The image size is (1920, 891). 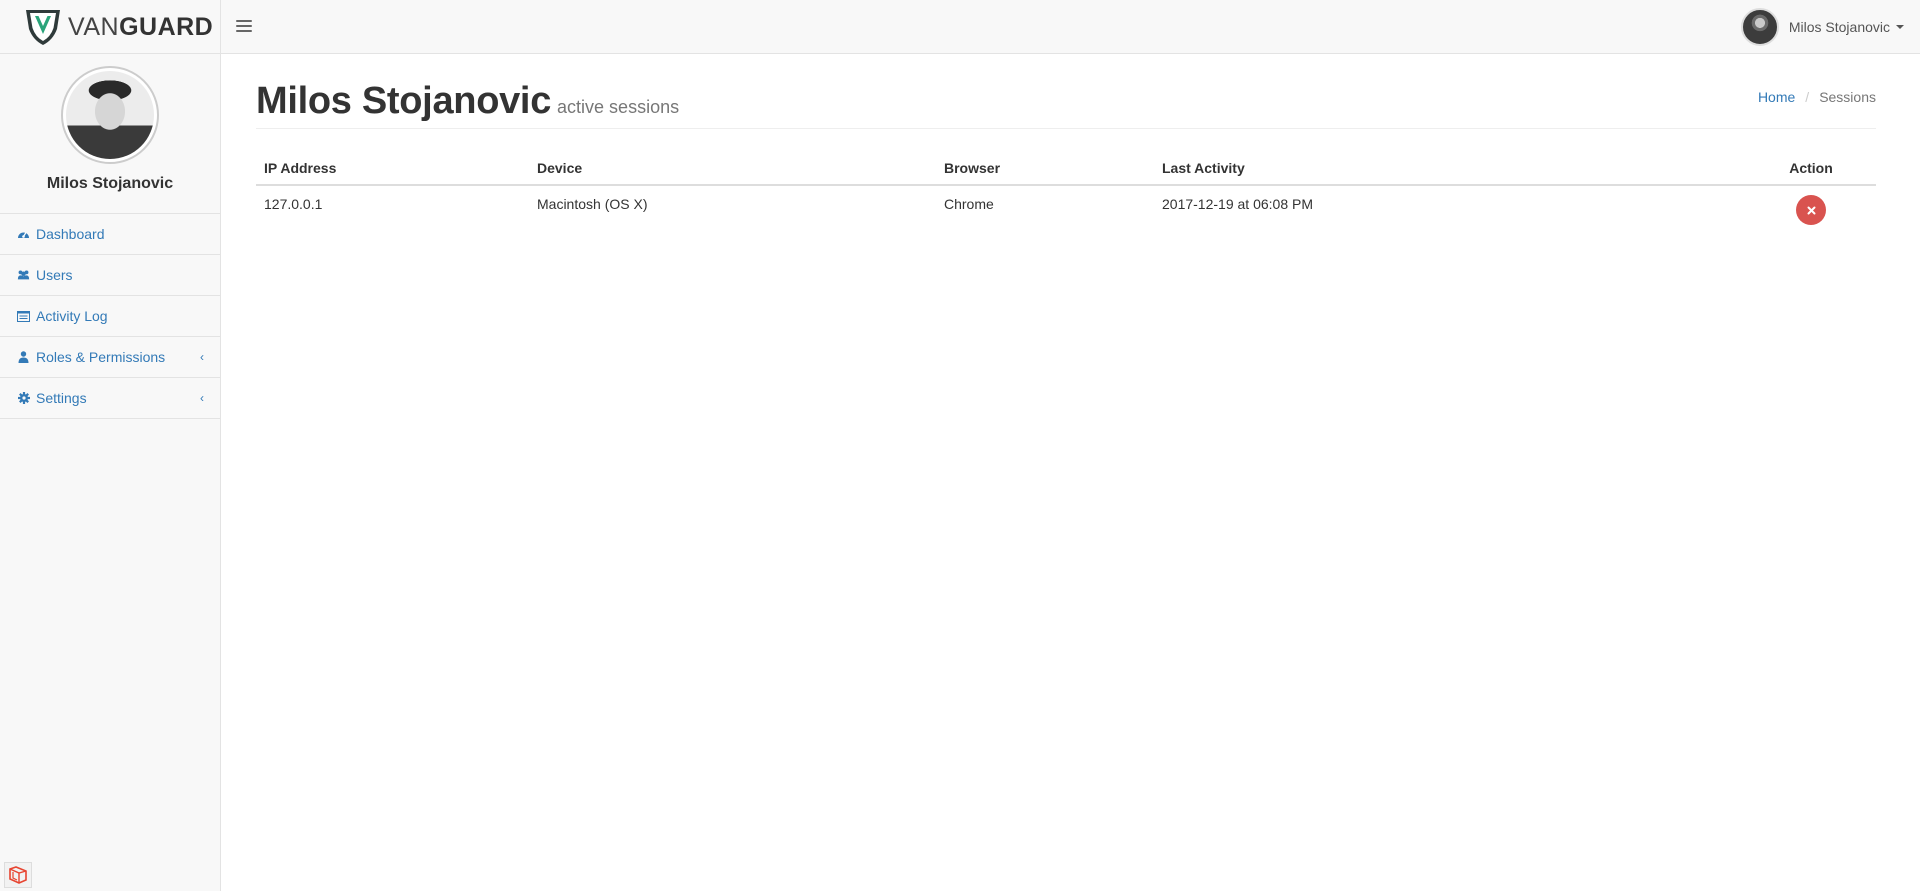 I want to click on sidebar-profile: Milos Stojanovic, so click(x=110, y=134).